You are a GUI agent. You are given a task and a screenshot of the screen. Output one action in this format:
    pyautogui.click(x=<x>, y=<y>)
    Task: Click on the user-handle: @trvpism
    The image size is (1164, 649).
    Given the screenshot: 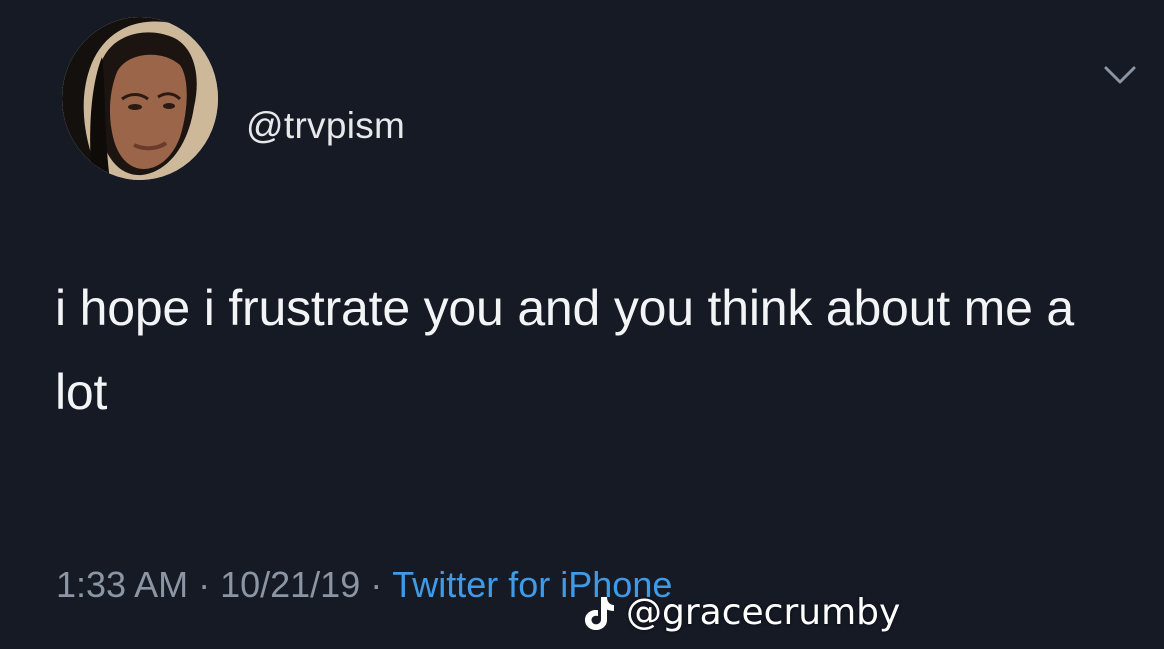 What is the action you would take?
    pyautogui.click(x=325, y=126)
    